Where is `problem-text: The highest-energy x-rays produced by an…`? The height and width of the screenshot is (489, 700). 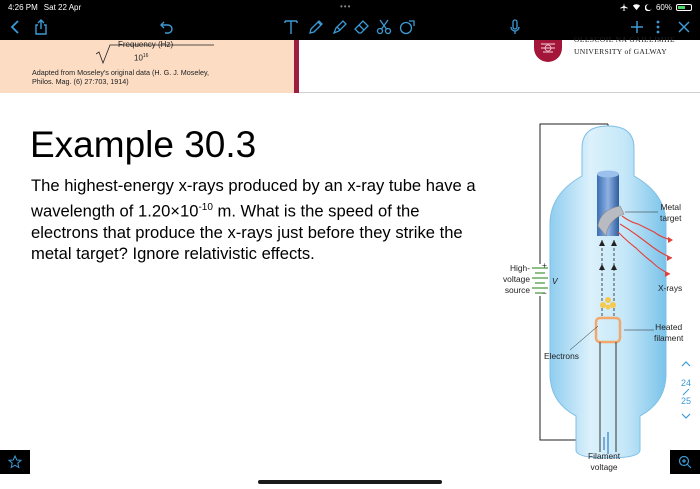
problem-text: The highest-energy x-rays produced by an… is located at coordinates (253, 220).